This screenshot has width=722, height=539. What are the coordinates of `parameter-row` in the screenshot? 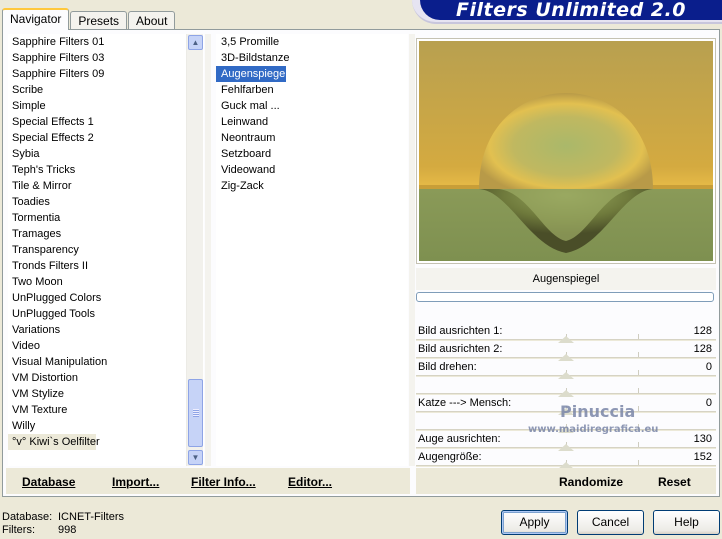 It's located at (566, 386).